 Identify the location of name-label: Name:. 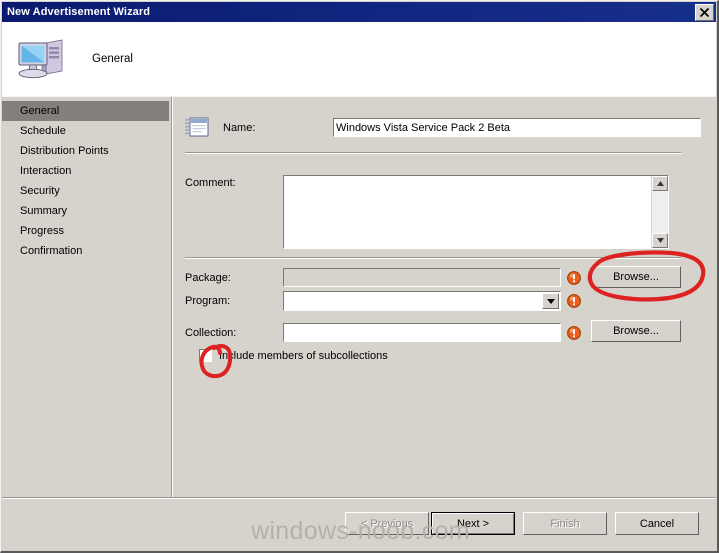
(239, 127).